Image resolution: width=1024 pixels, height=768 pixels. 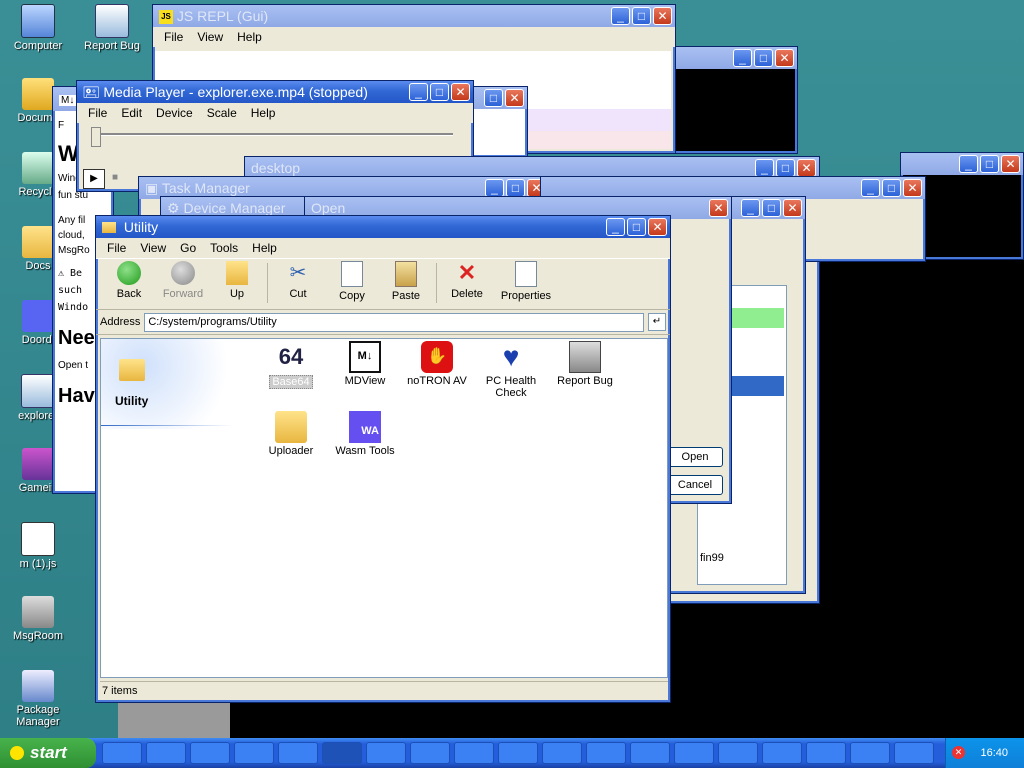 I want to click on file-mdview: M↓ MDView, so click(x=365, y=364).